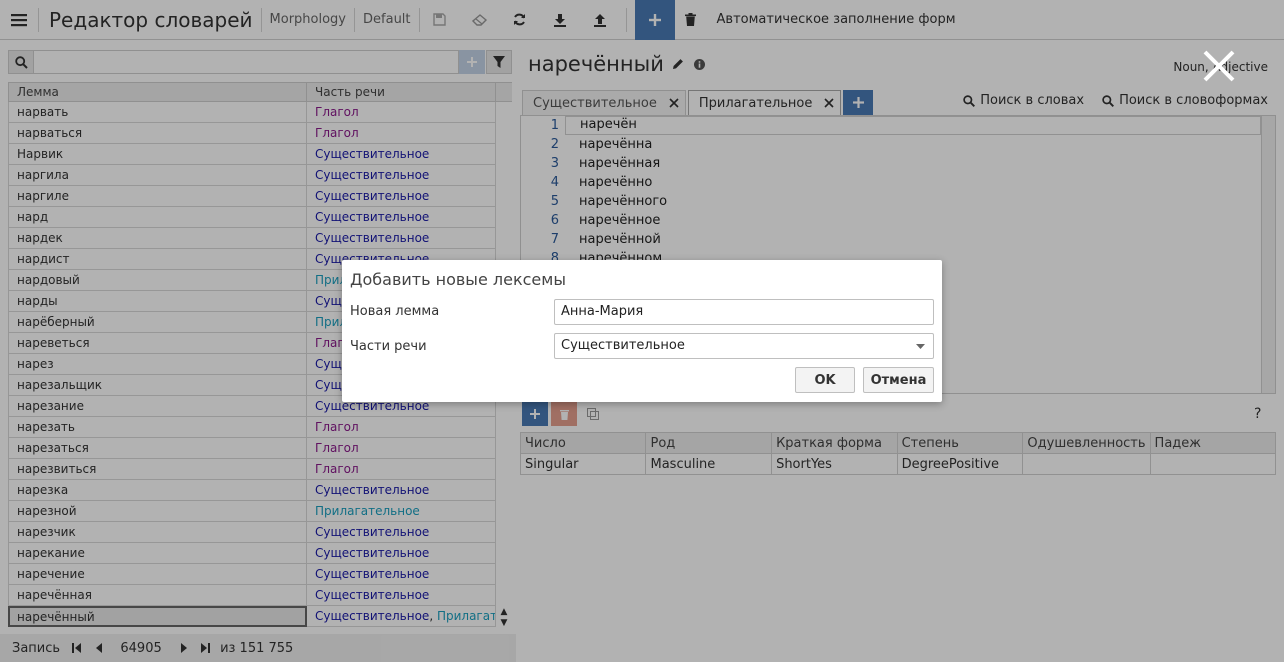  I want to click on cancel-button: Отмена, so click(898, 380).